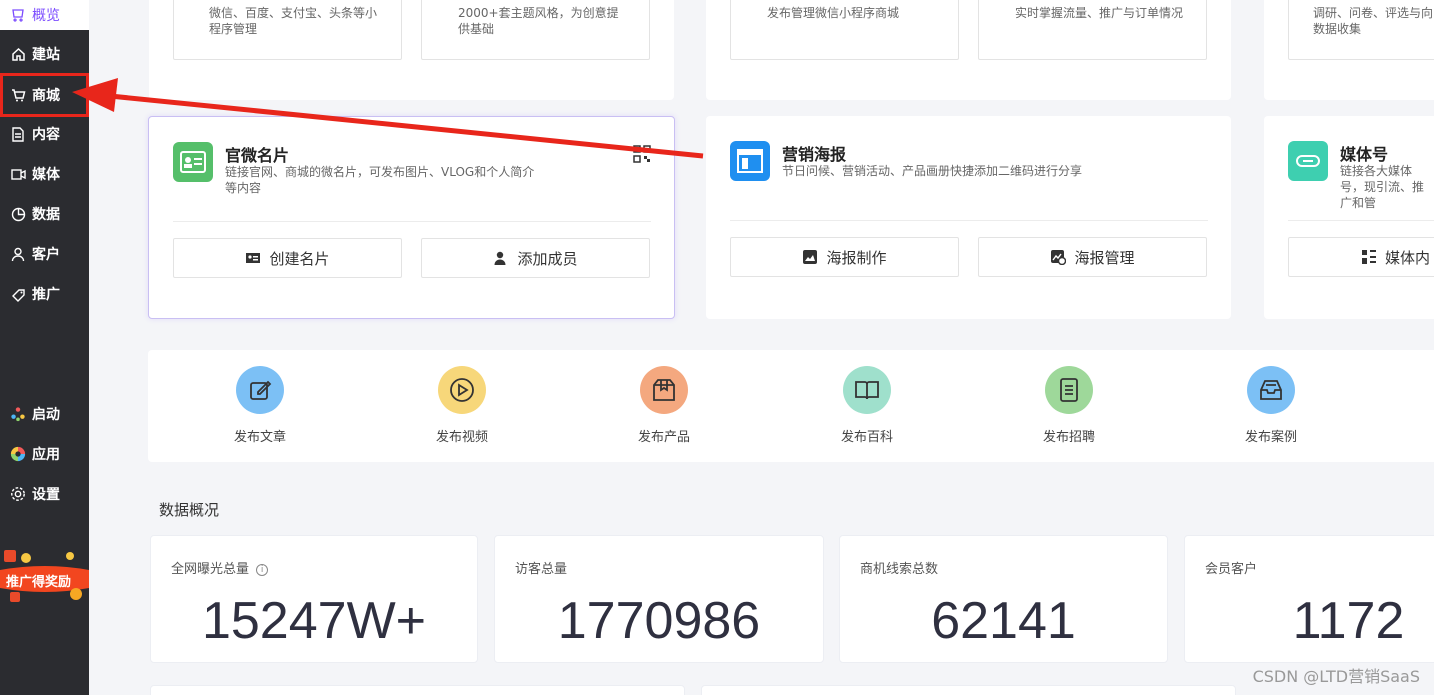  Describe the element at coordinates (18, 15) in the screenshot. I see `shop-icon` at that location.